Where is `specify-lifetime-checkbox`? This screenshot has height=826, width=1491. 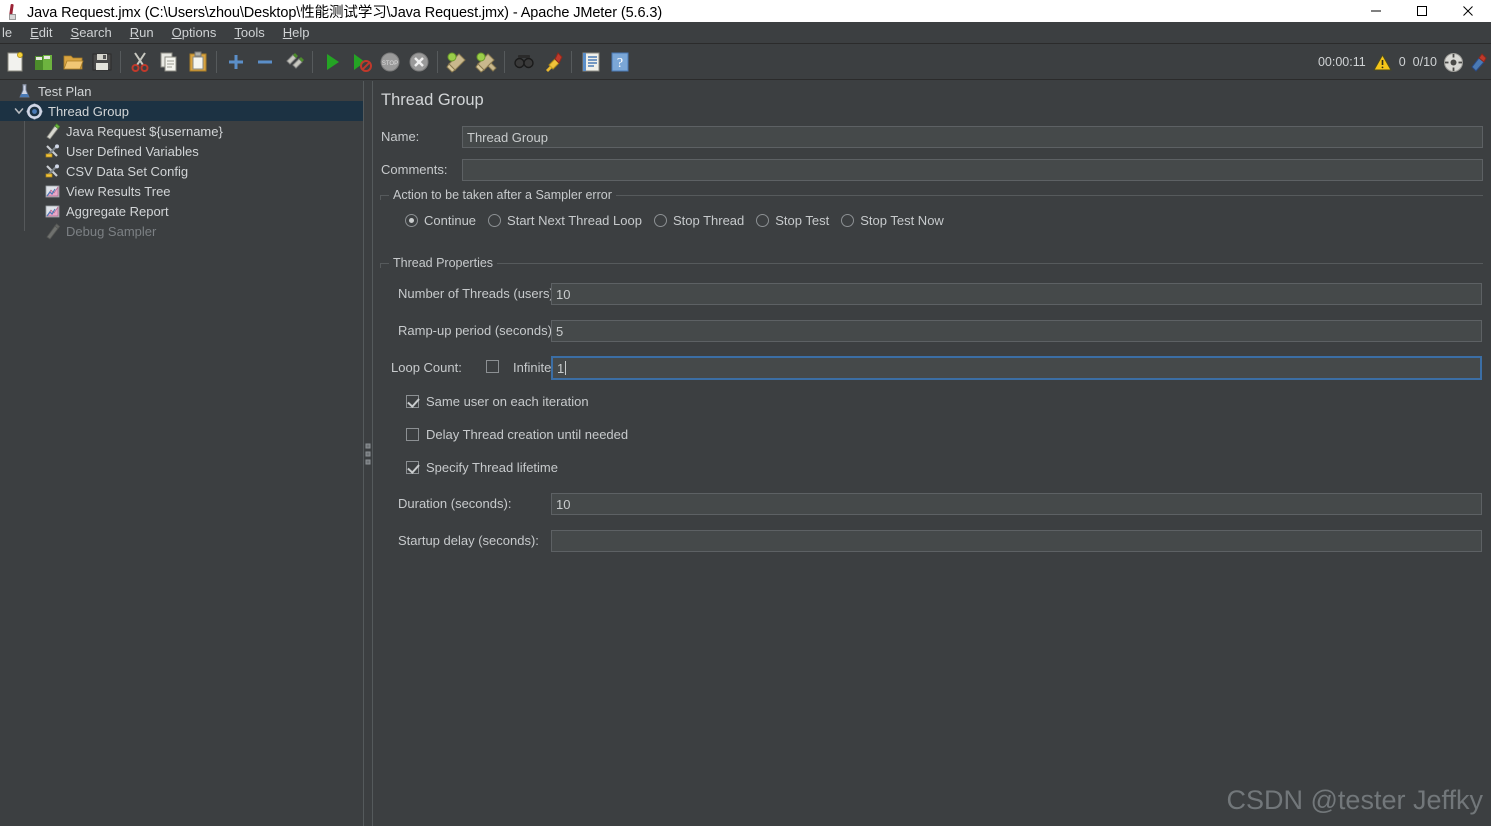
specify-lifetime-checkbox is located at coordinates (412, 467).